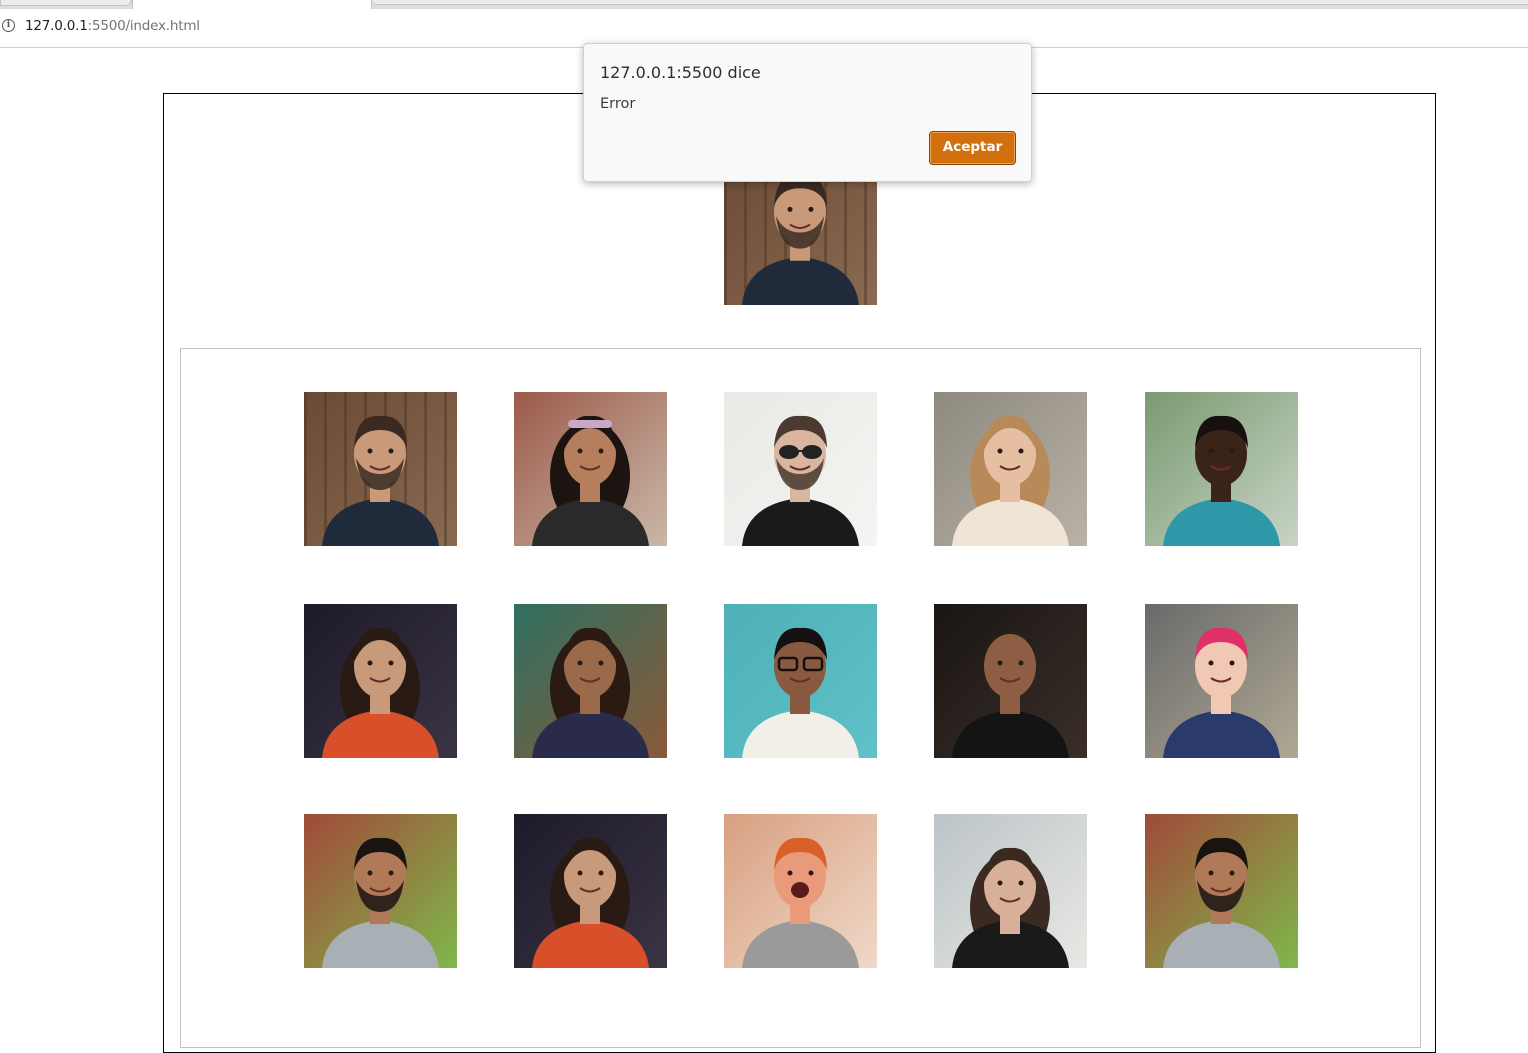 This screenshot has height=1053, width=1528. Describe the element at coordinates (950, 2) in the screenshot. I see `tab-strip-background` at that location.